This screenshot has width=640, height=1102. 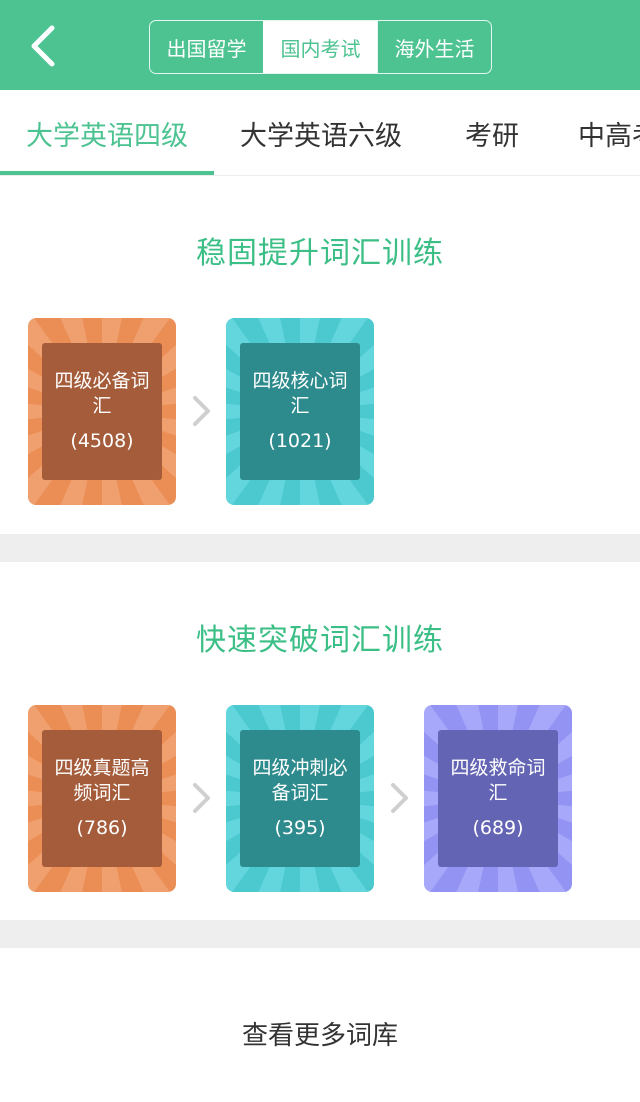 I want to click on card-label-panel: 四级必备词汇 (4508), so click(x=102, y=411).